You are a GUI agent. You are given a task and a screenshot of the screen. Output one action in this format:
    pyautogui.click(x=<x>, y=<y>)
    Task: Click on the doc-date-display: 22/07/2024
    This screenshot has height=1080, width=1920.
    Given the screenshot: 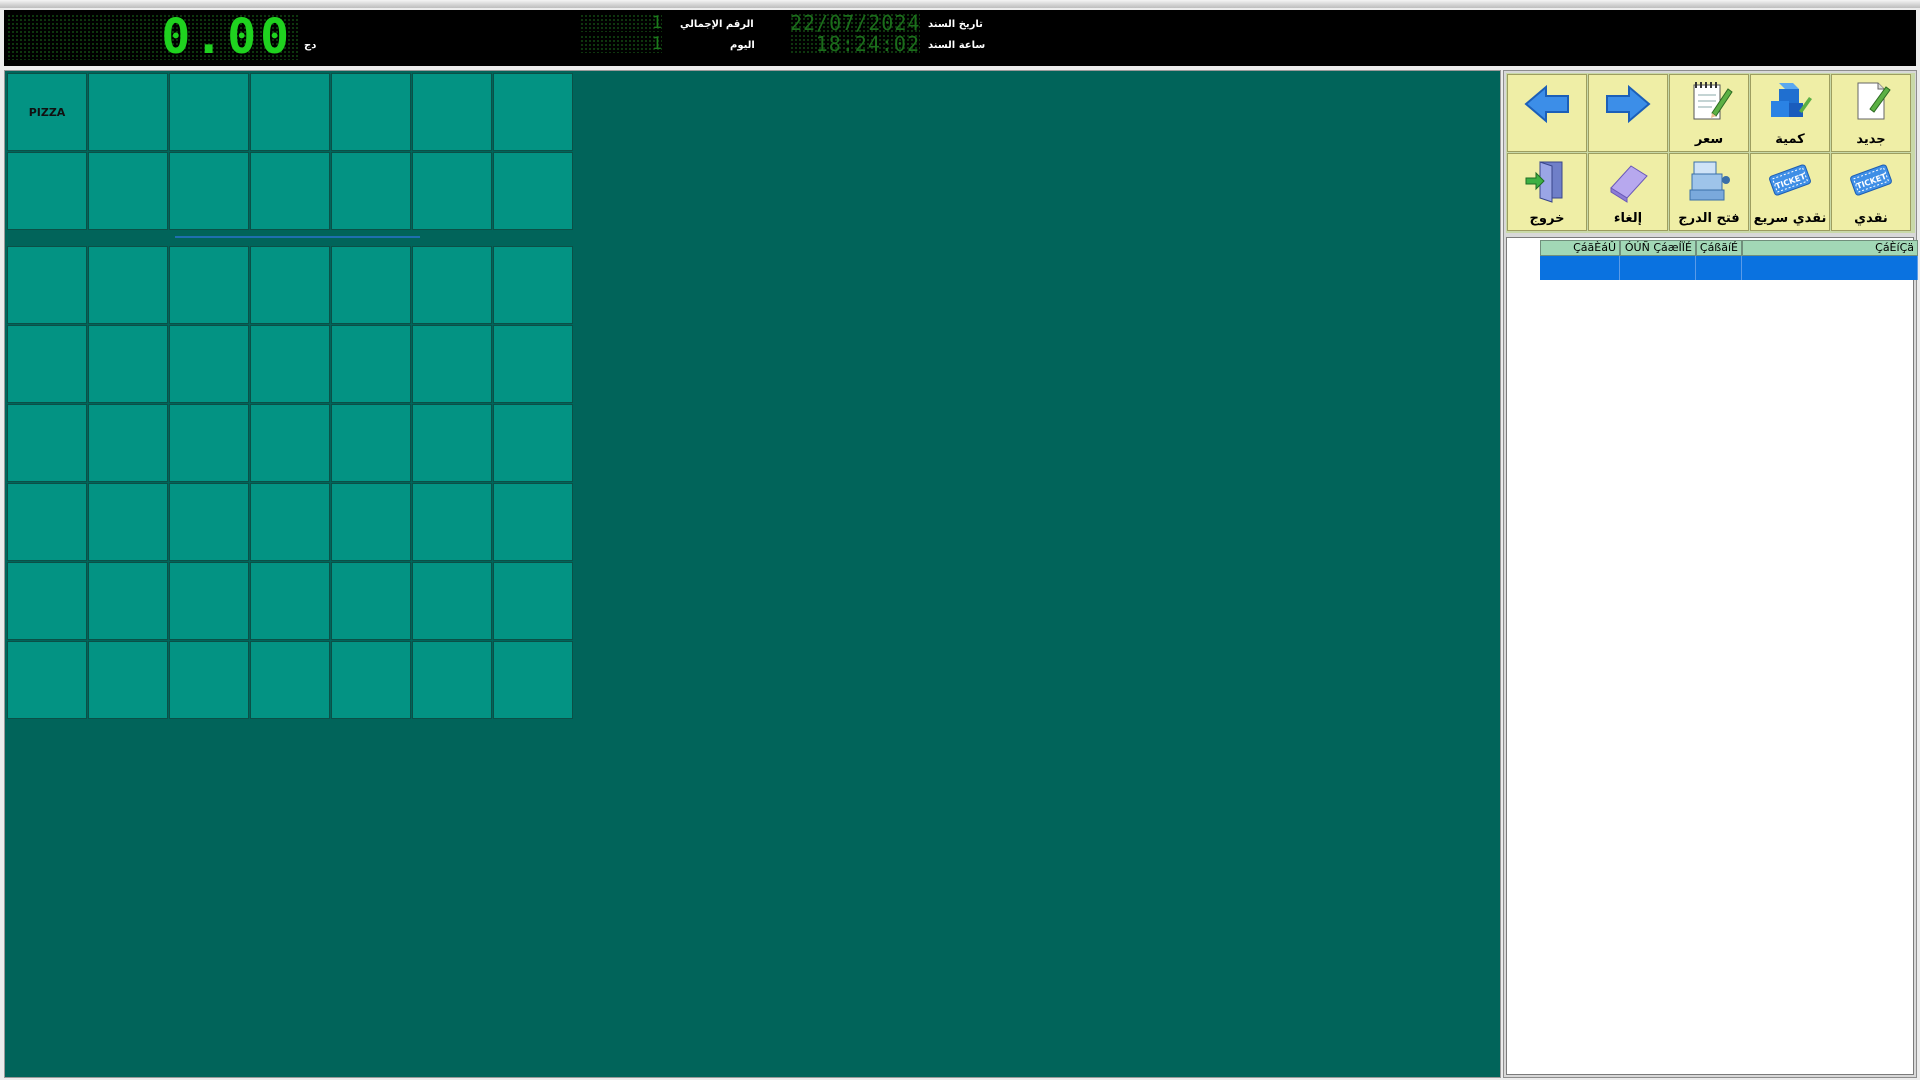 What is the action you would take?
    pyautogui.click(x=855, y=23)
    